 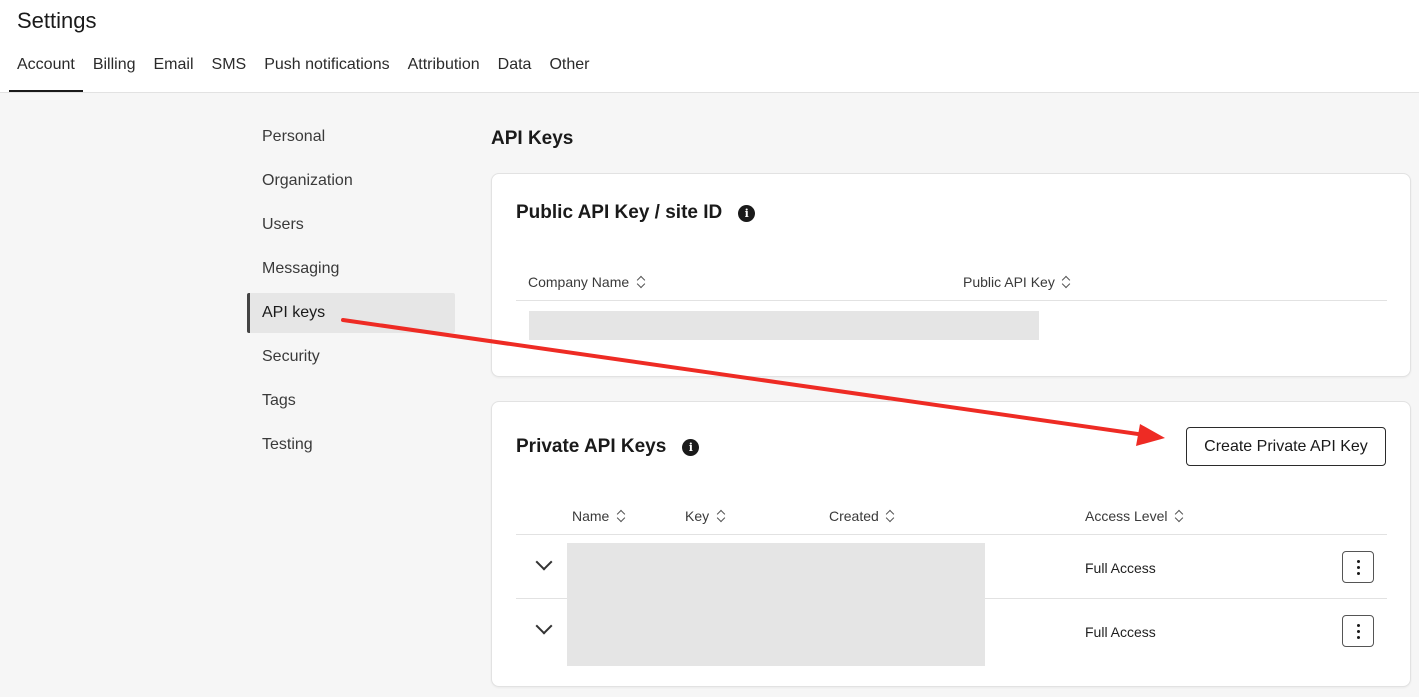 What do you see at coordinates (784, 325) in the screenshot?
I see `redacted-row` at bounding box center [784, 325].